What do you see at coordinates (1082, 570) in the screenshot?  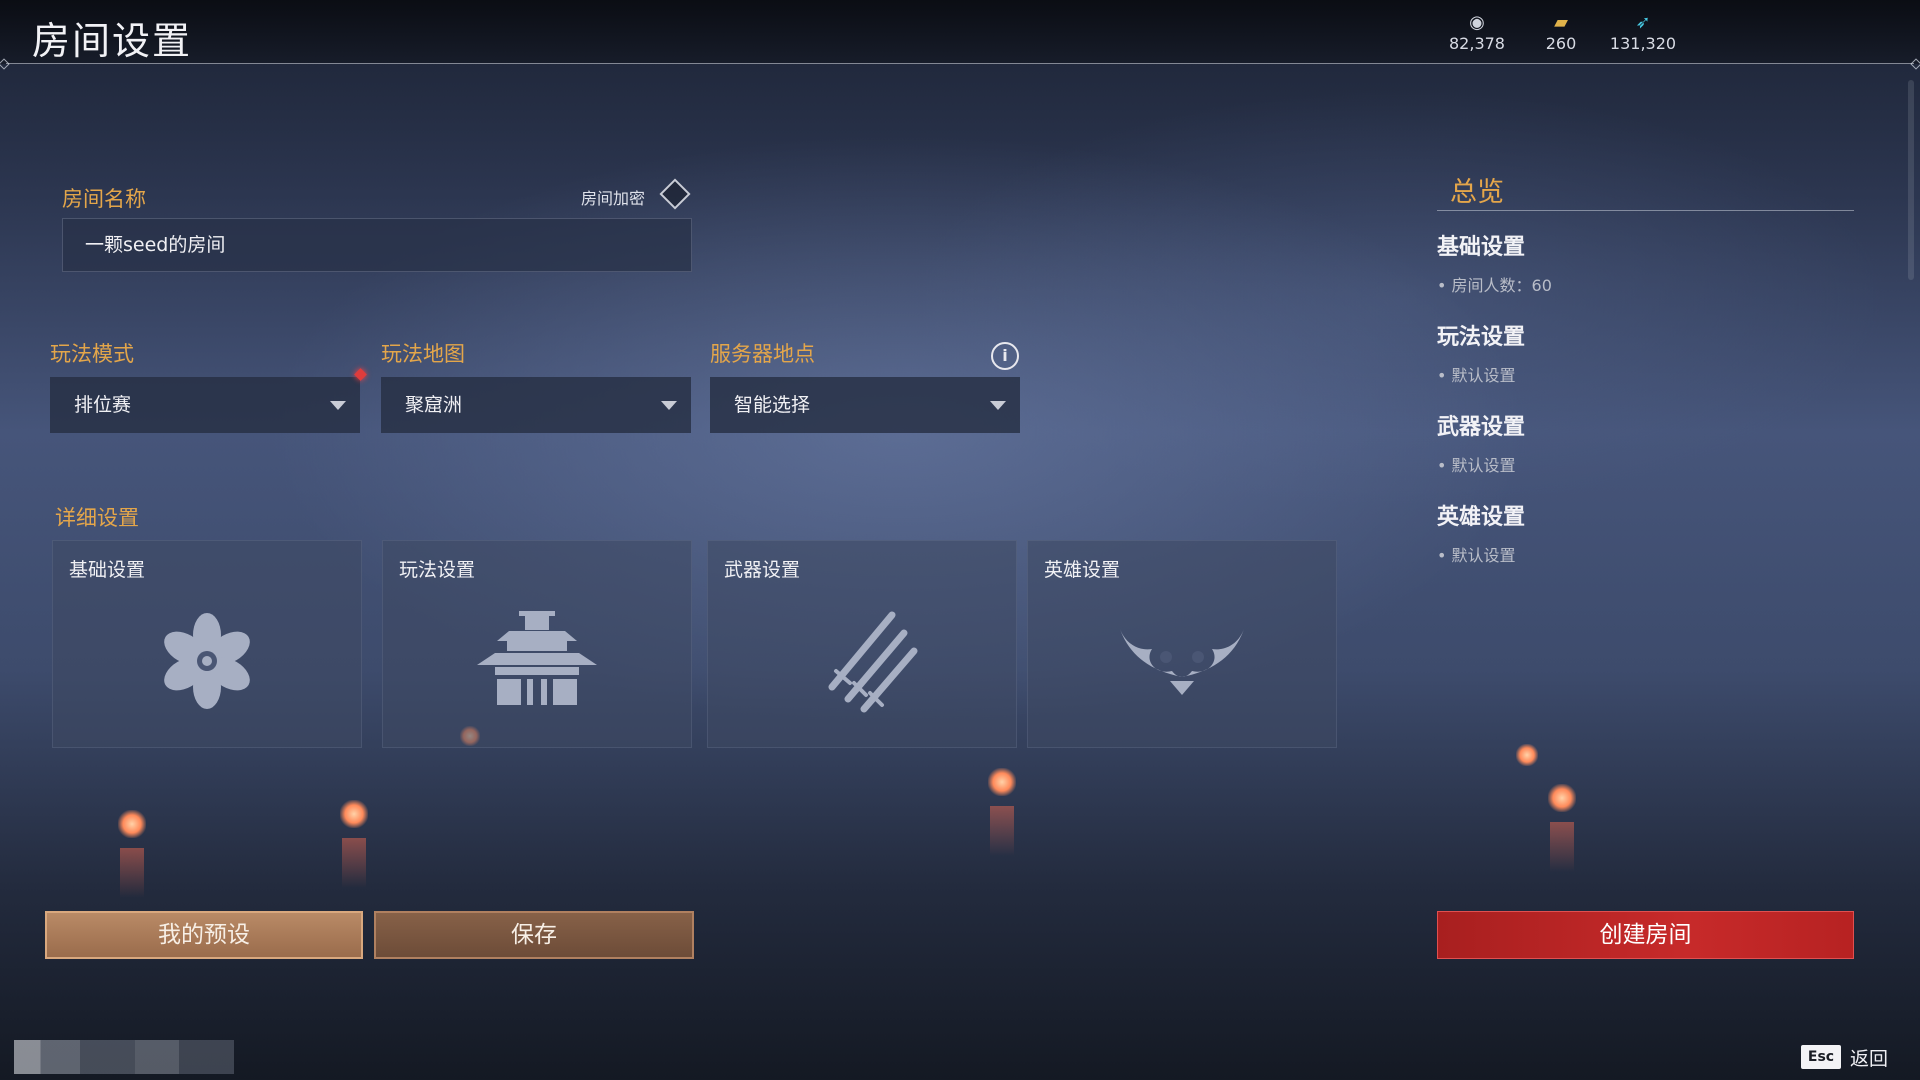 I see `card-title: 英雄设置` at bounding box center [1082, 570].